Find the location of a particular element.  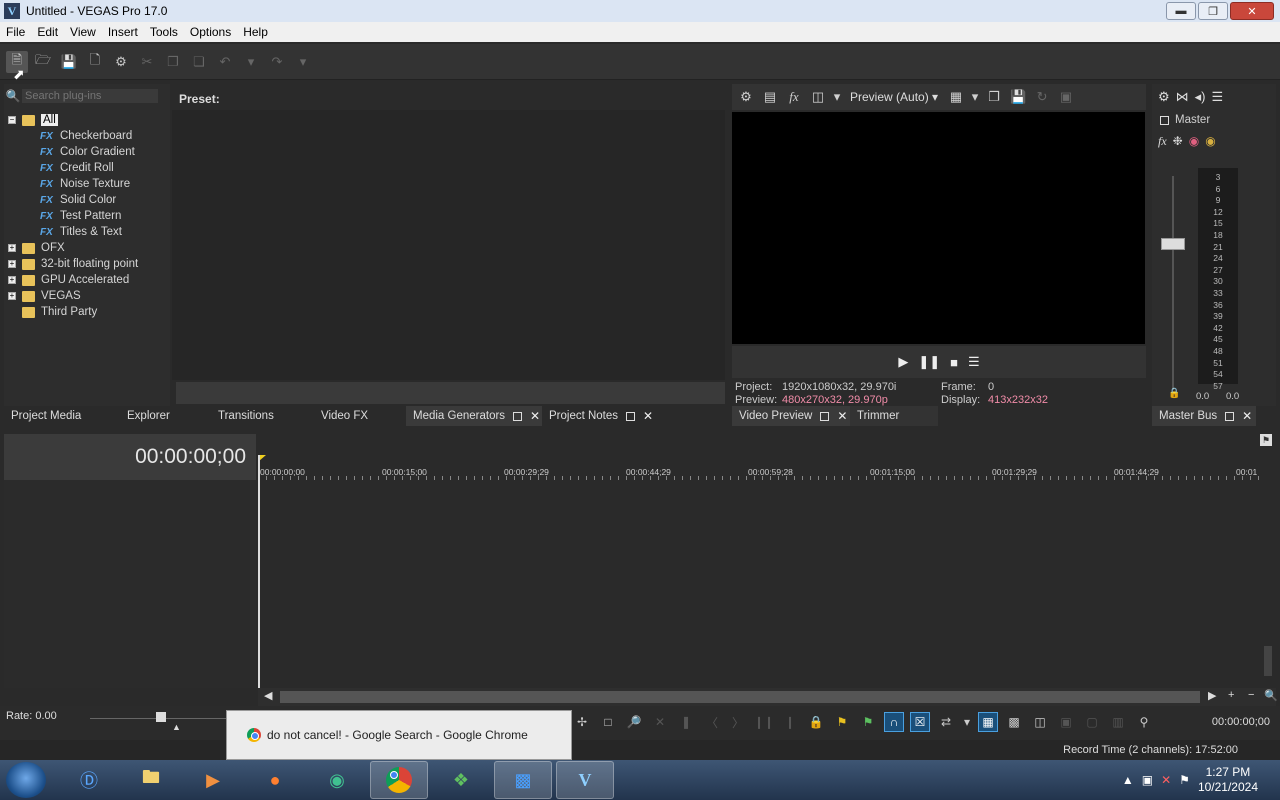

app-window-icon: ▩ is located at coordinates (523, 780).